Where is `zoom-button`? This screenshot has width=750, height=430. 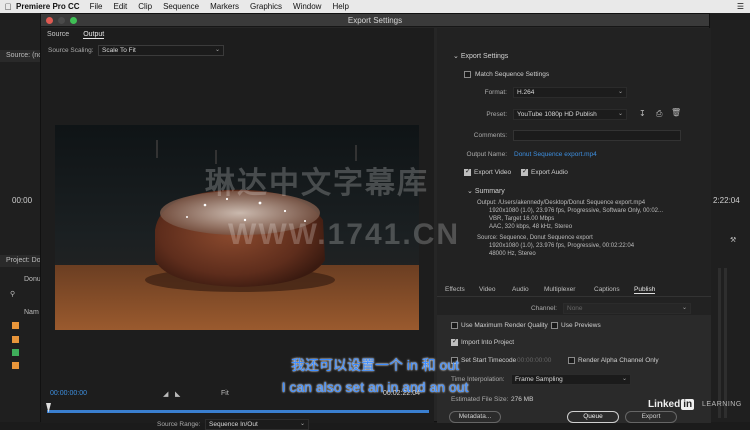
zoom-button is located at coordinates (73, 20).